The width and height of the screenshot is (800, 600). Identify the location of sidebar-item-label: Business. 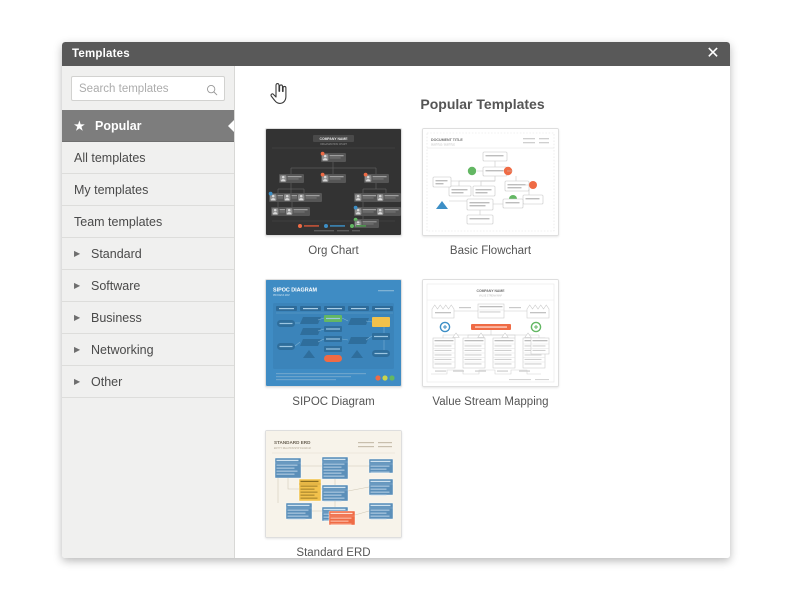
(116, 317).